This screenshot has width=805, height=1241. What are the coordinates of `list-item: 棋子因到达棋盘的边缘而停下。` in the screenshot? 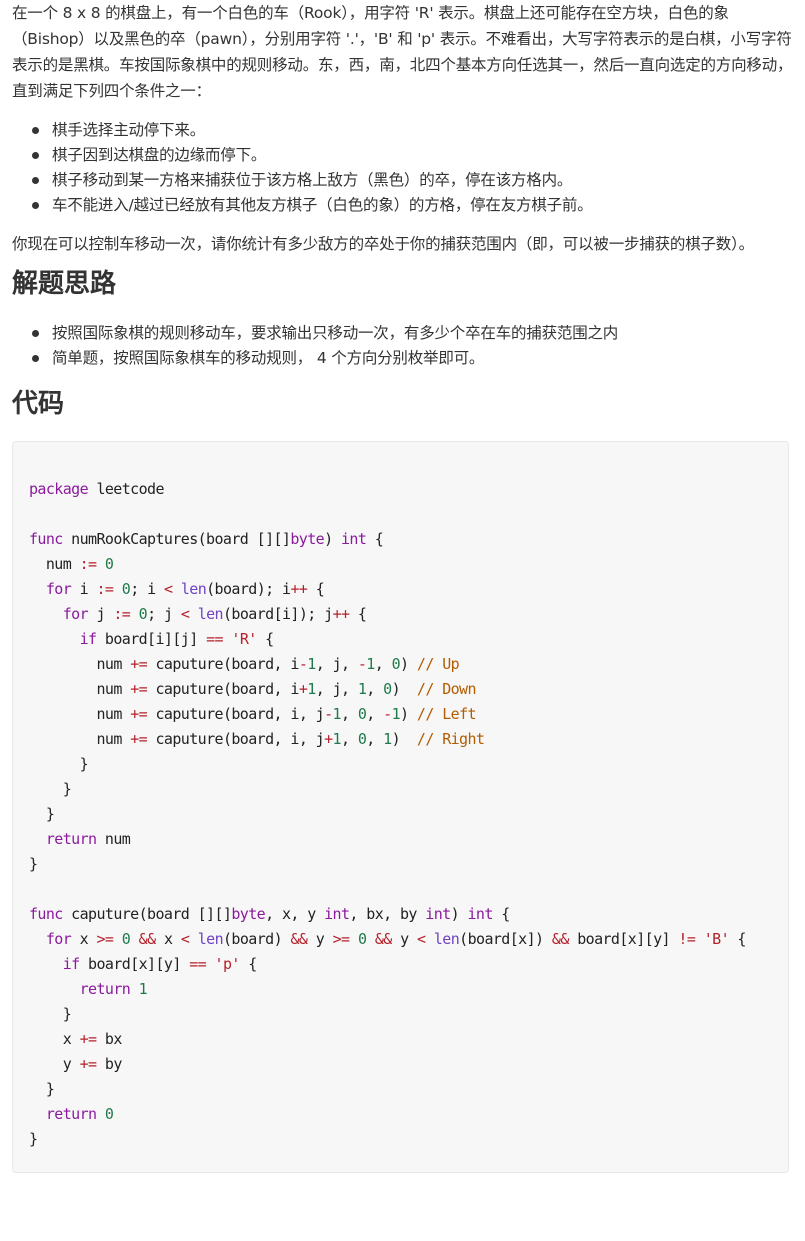 It's located at (412, 155).